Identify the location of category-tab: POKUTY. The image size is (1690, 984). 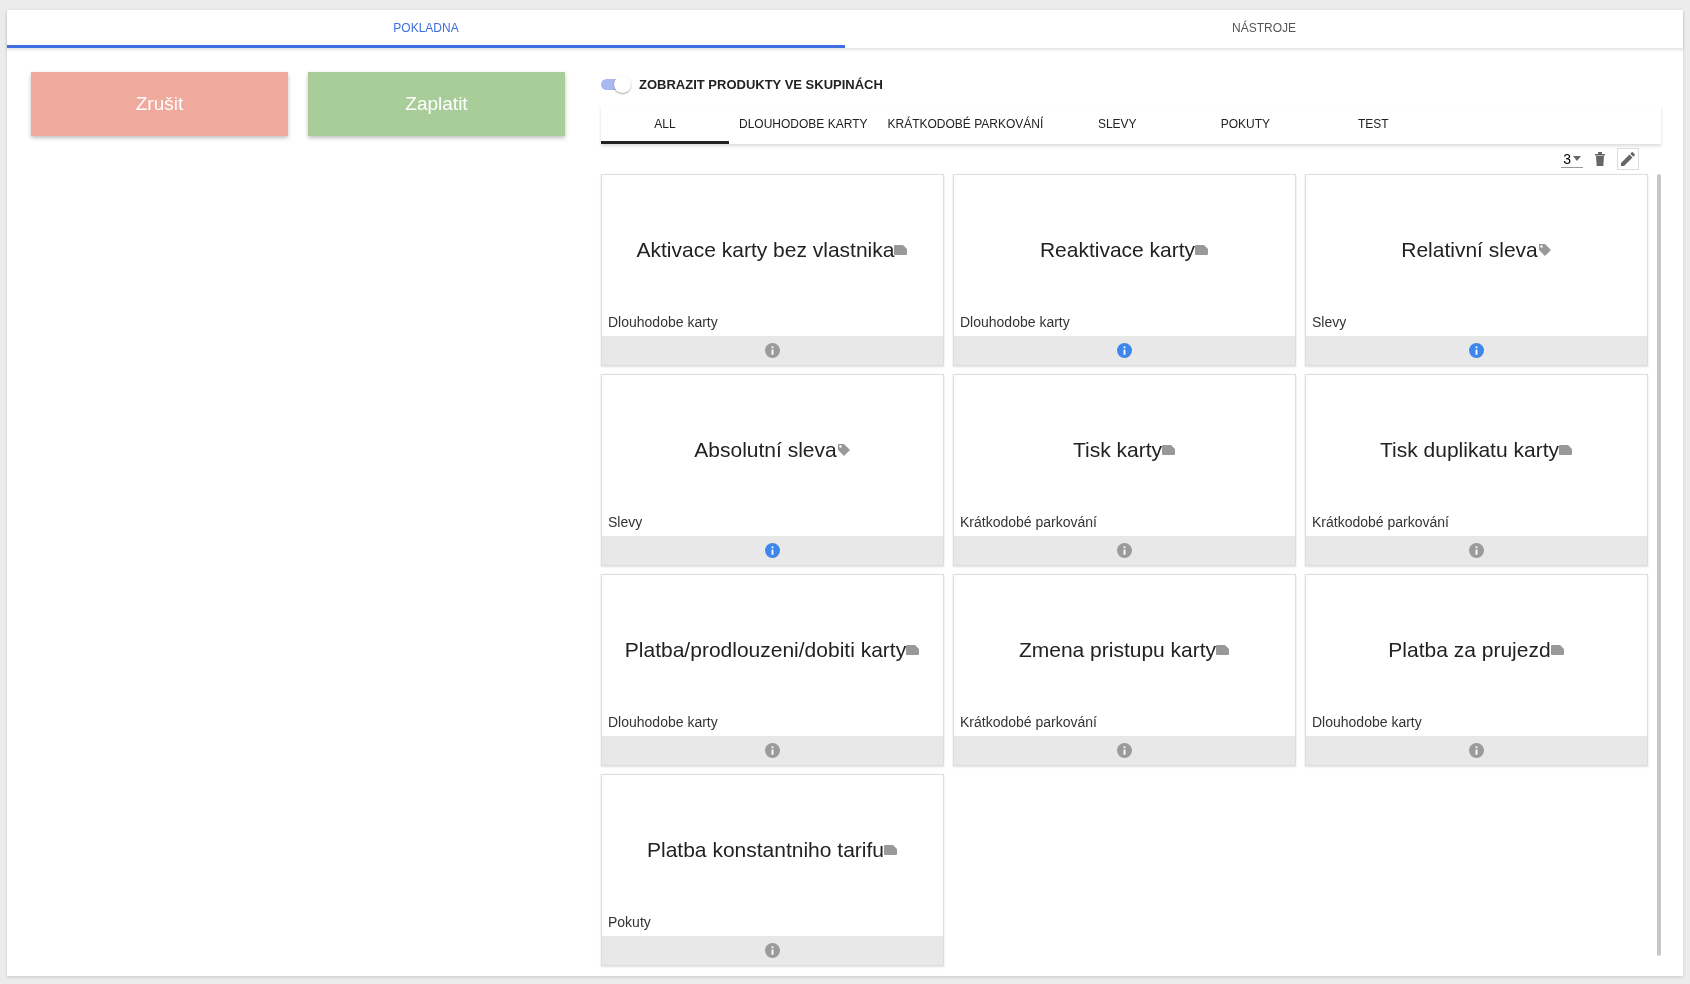
(1245, 125).